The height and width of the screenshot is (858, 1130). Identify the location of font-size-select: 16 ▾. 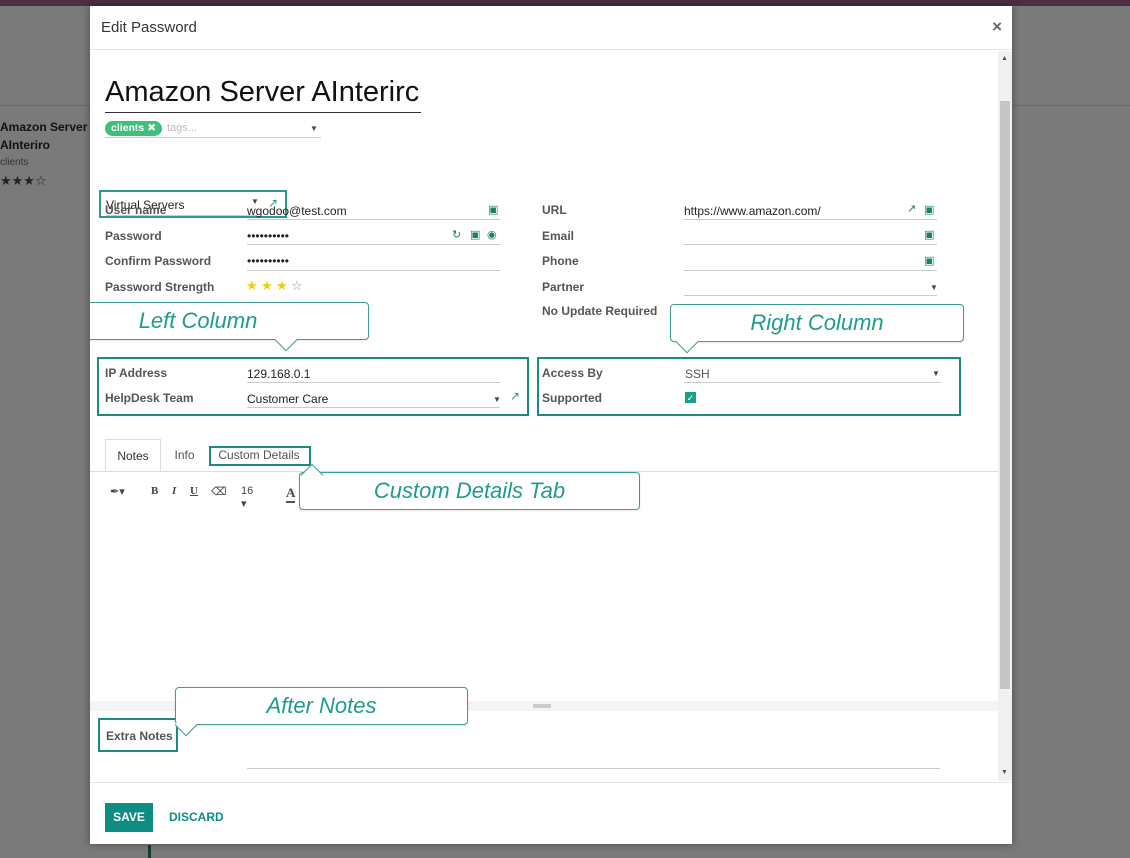
(247, 497).